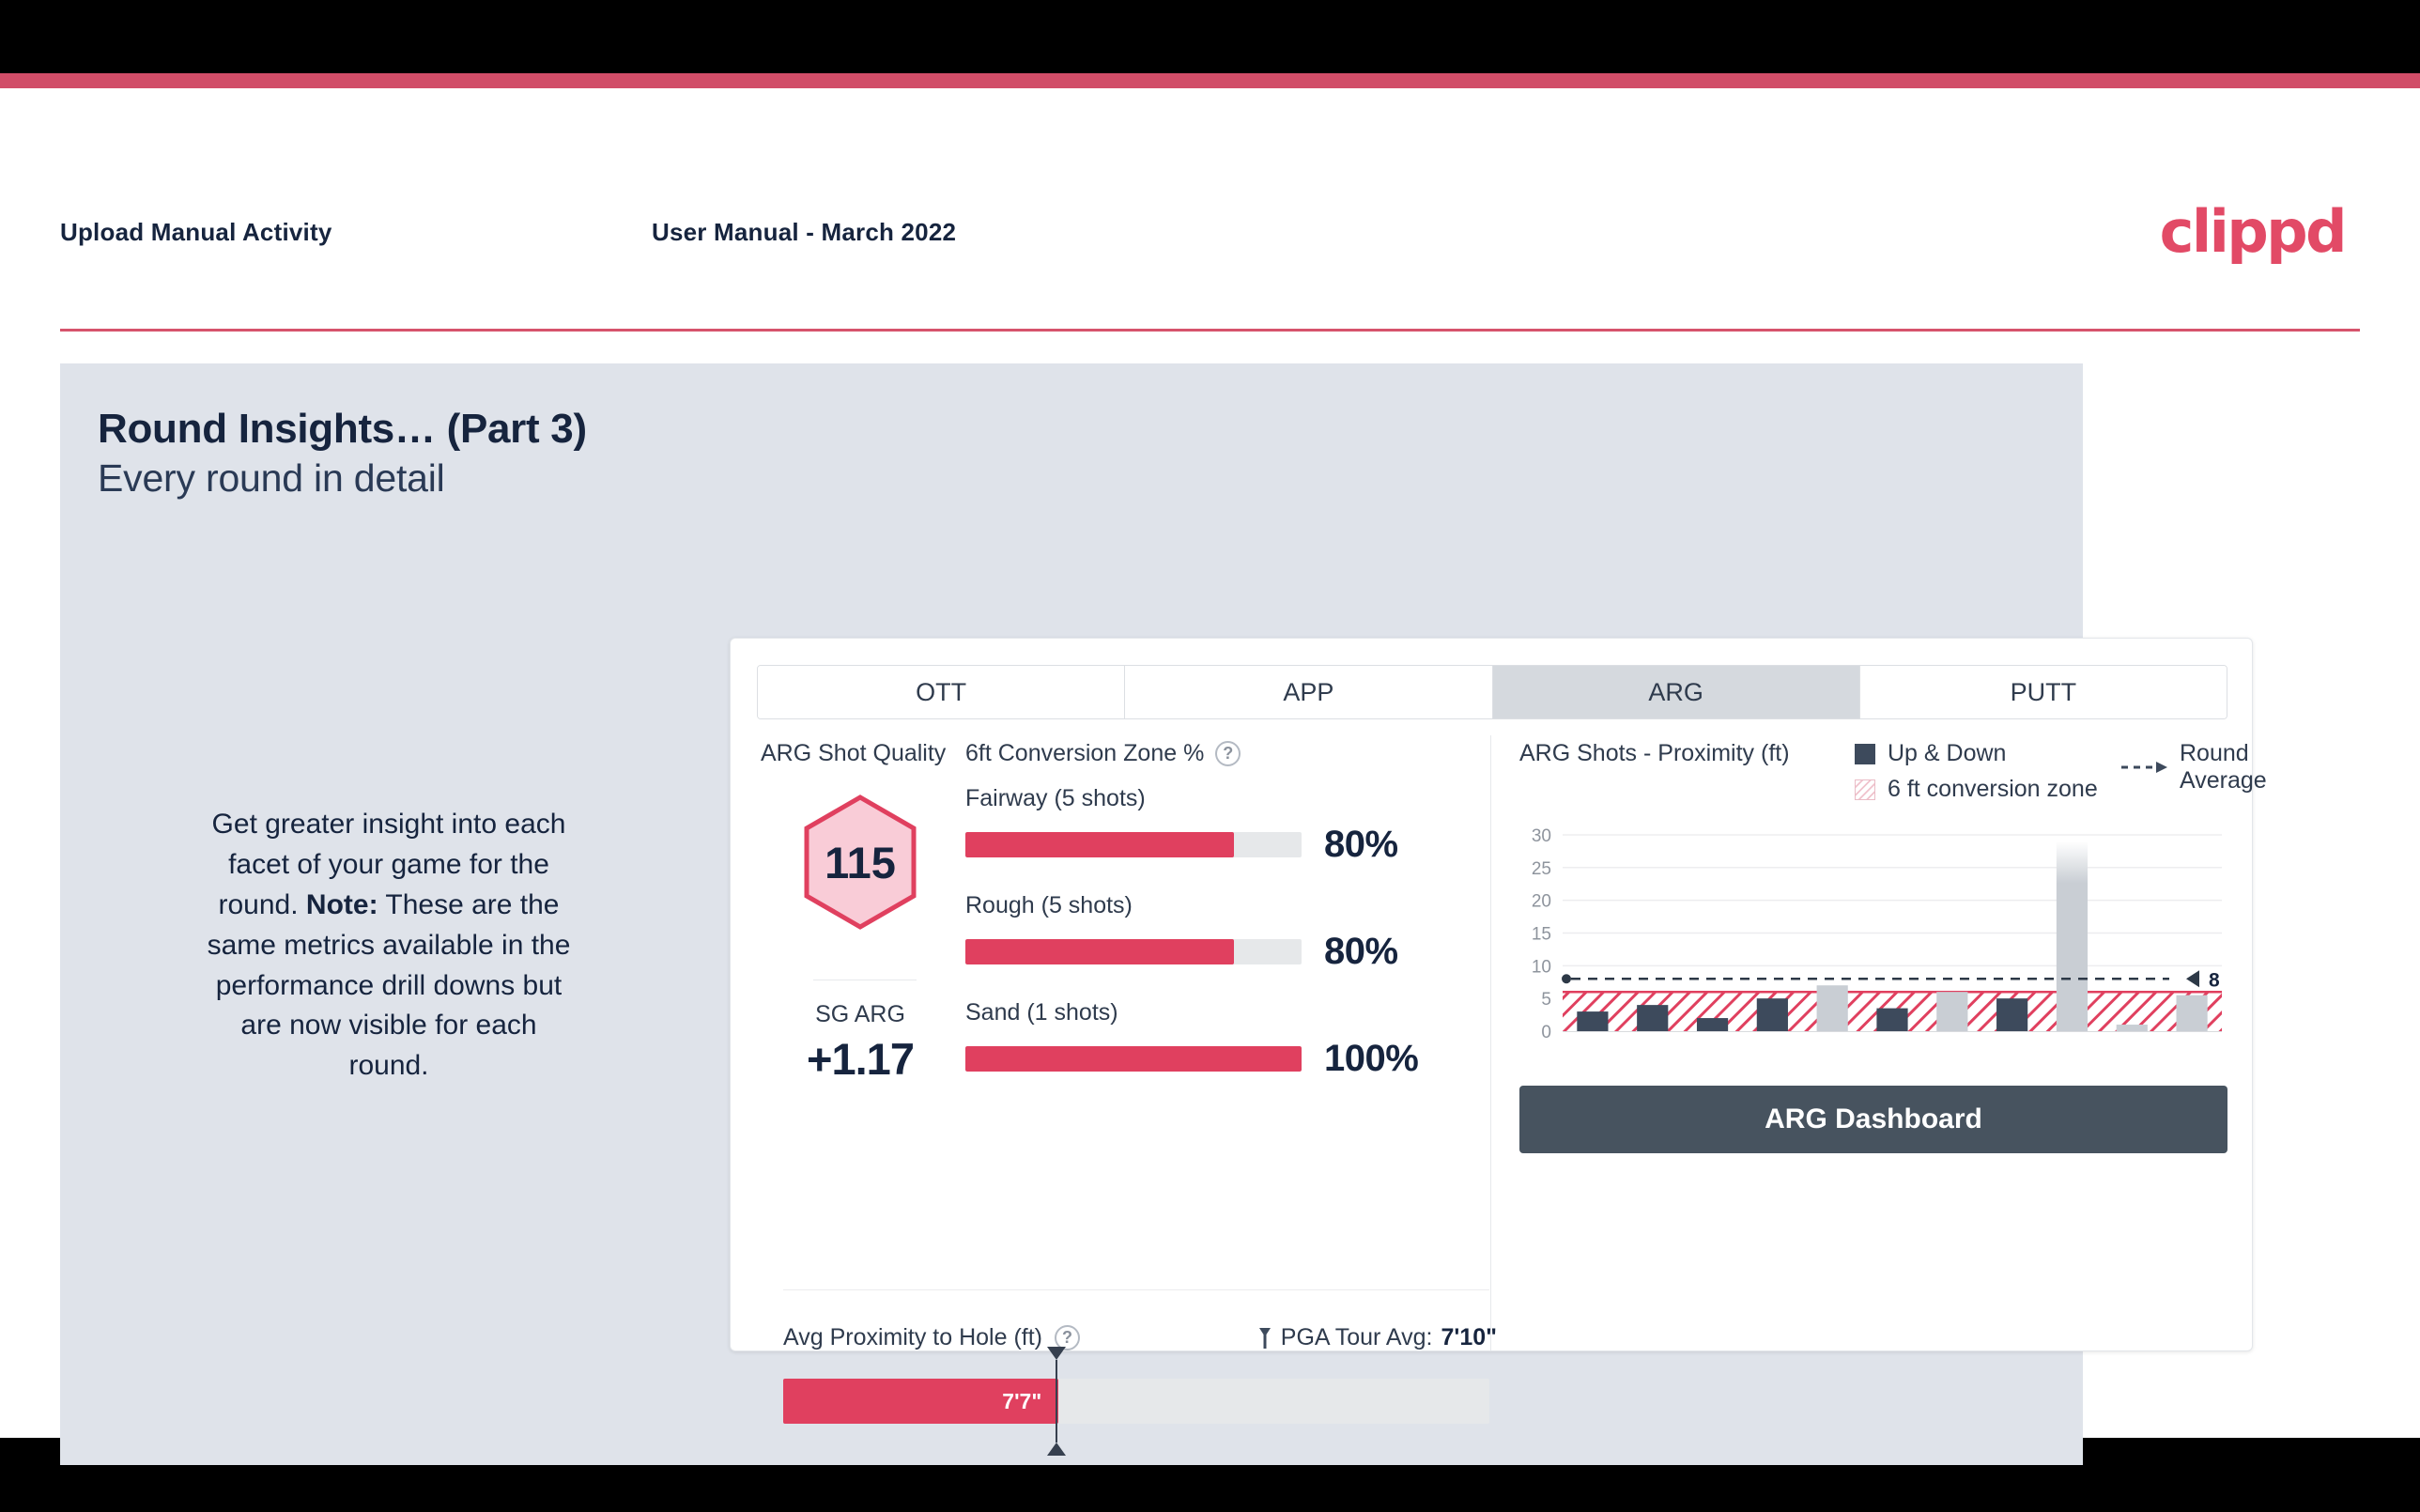 The image size is (2420, 1512). I want to click on chart-svg: 0 5 10 15 20 25 30 8, so click(1877, 934).